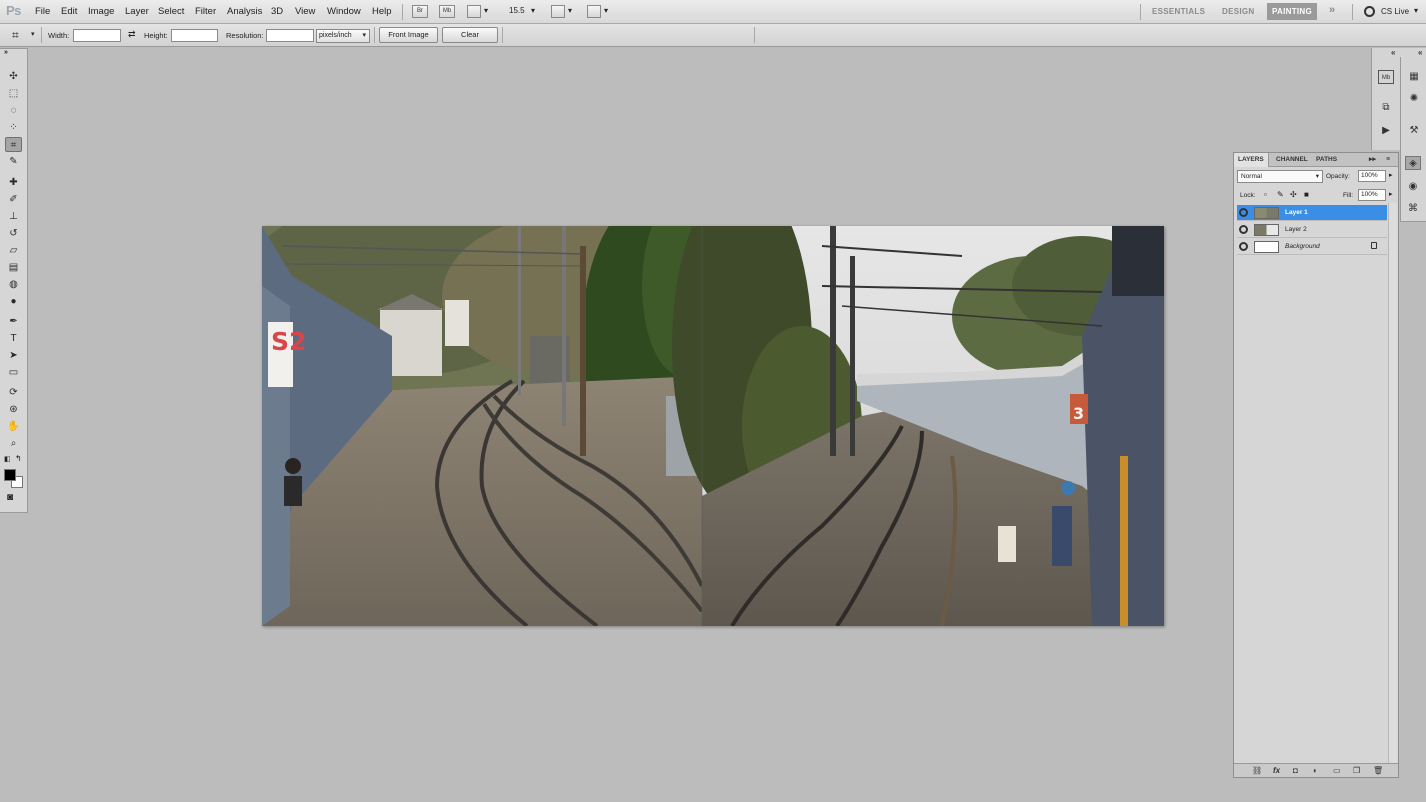 This screenshot has width=1426, height=802. I want to click on blur-tool: ◍, so click(13, 284).